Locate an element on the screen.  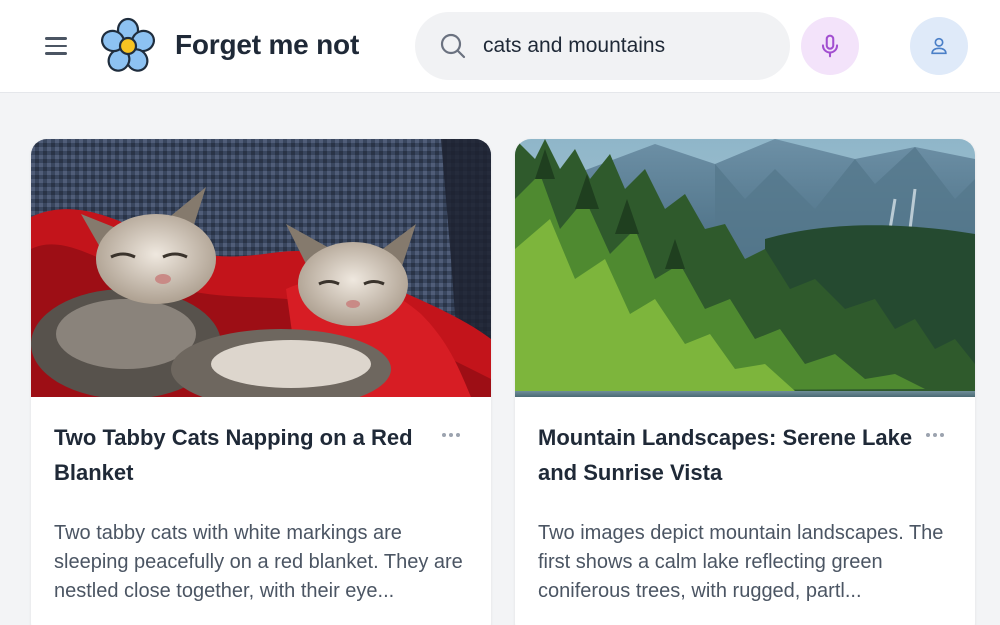
user-icon is located at coordinates (939, 46).